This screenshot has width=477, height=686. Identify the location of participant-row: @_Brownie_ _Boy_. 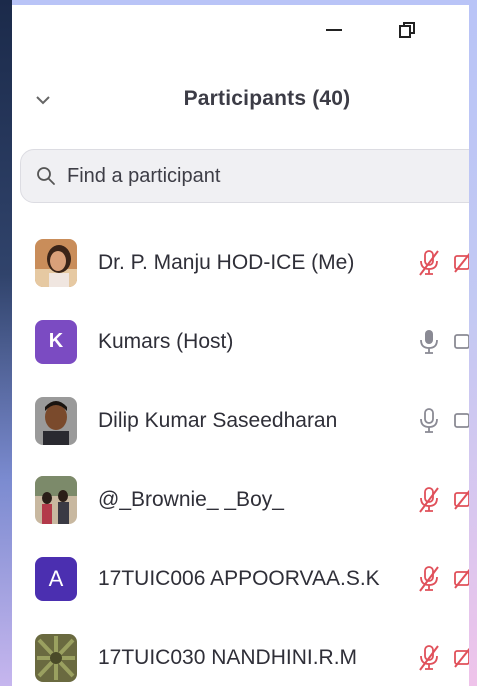
(240, 499).